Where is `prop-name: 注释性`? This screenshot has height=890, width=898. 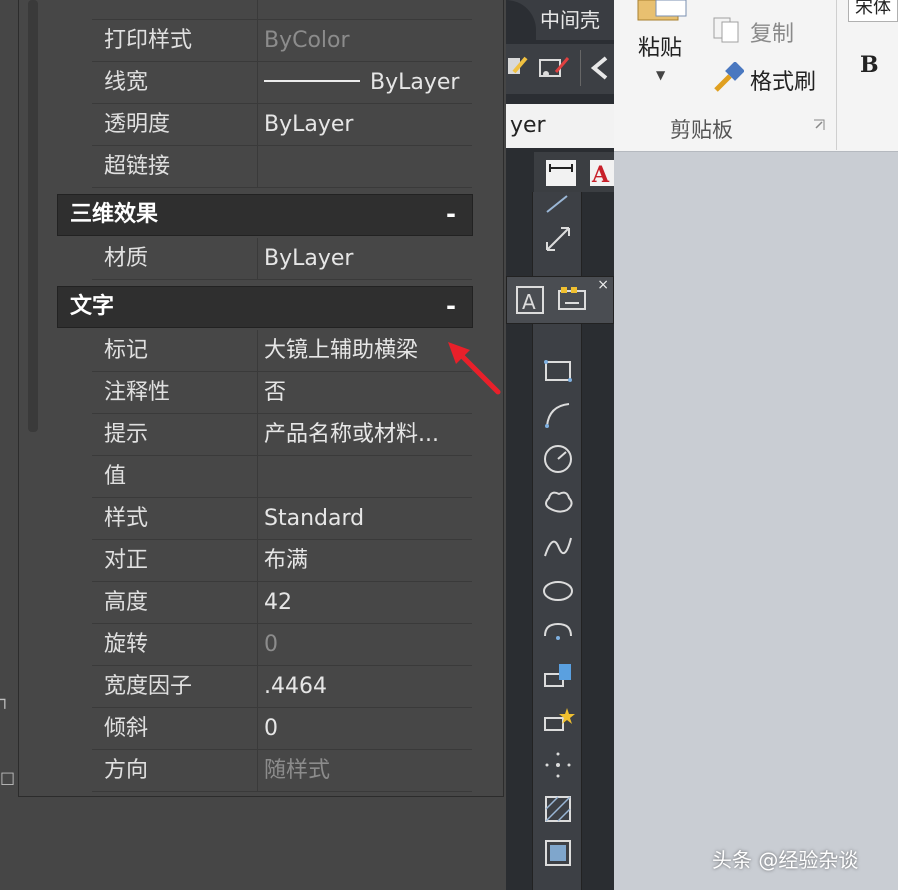
prop-name: 注释性 is located at coordinates (175, 393).